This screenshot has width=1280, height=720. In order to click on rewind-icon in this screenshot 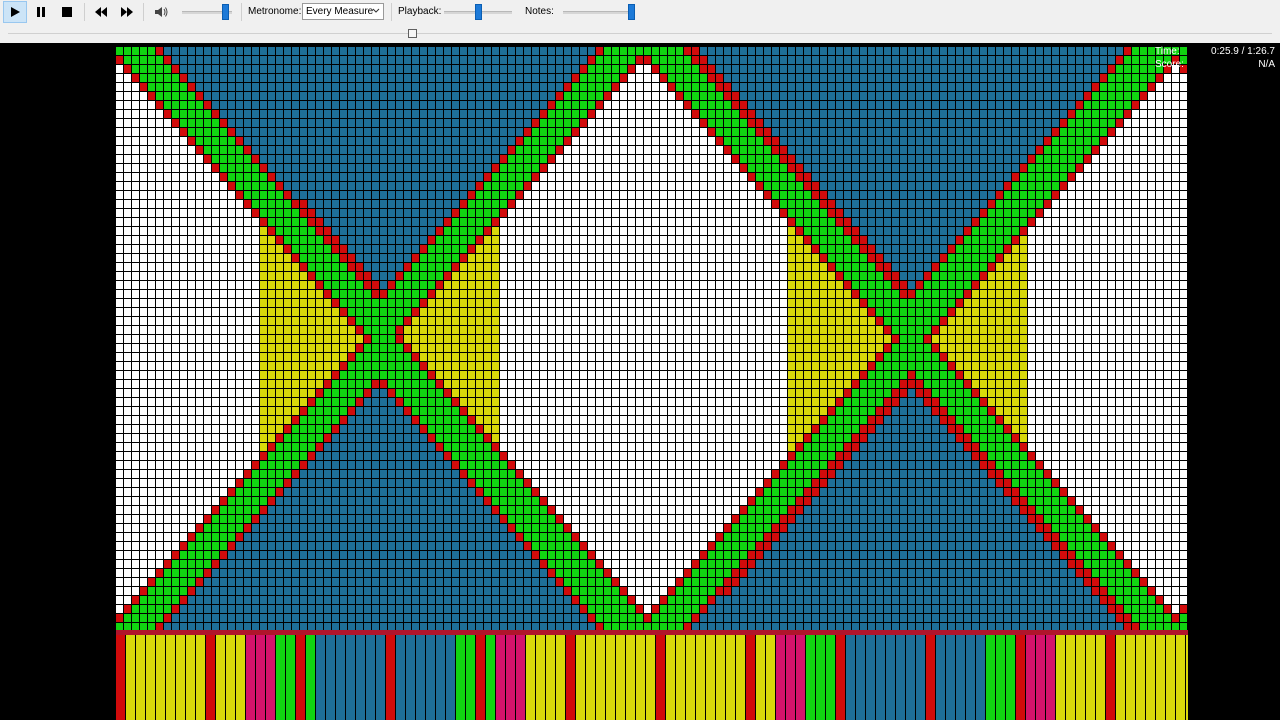, I will do `click(101, 12)`.